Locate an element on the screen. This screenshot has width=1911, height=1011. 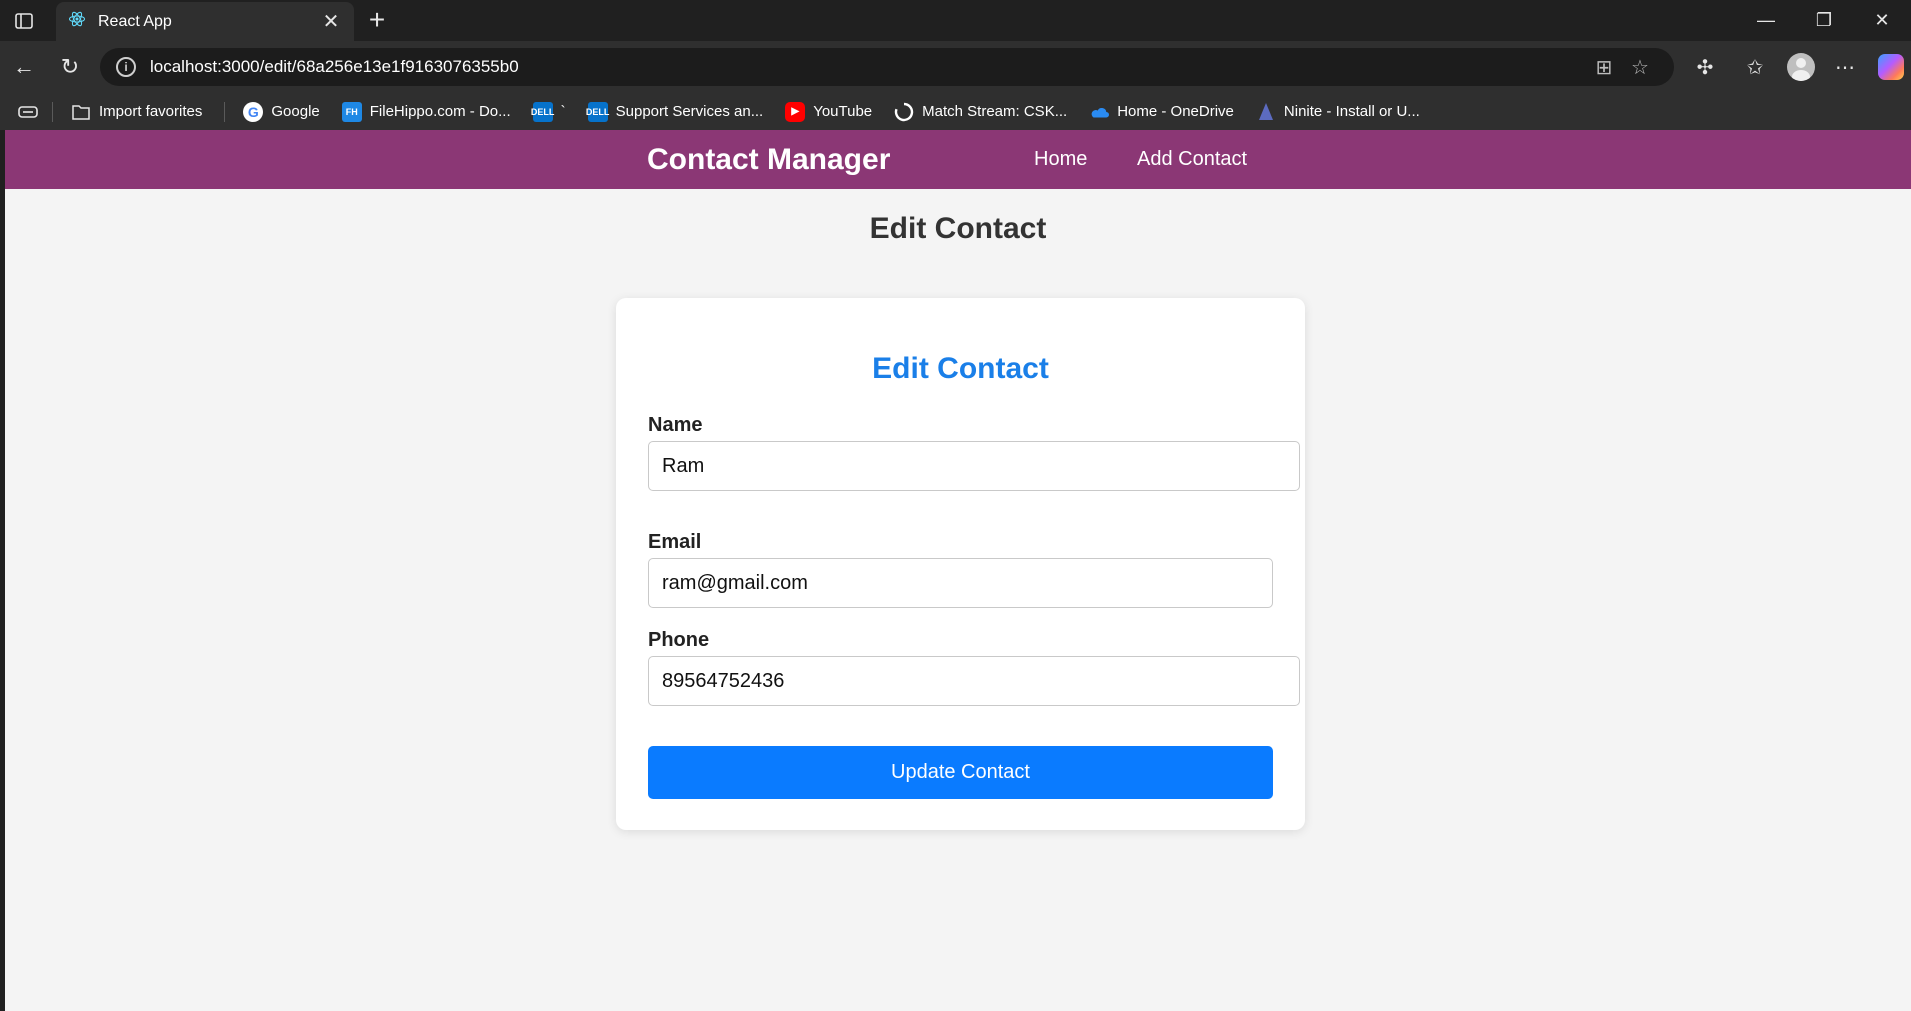
tab-actions-icon is located at coordinates (24, 21).